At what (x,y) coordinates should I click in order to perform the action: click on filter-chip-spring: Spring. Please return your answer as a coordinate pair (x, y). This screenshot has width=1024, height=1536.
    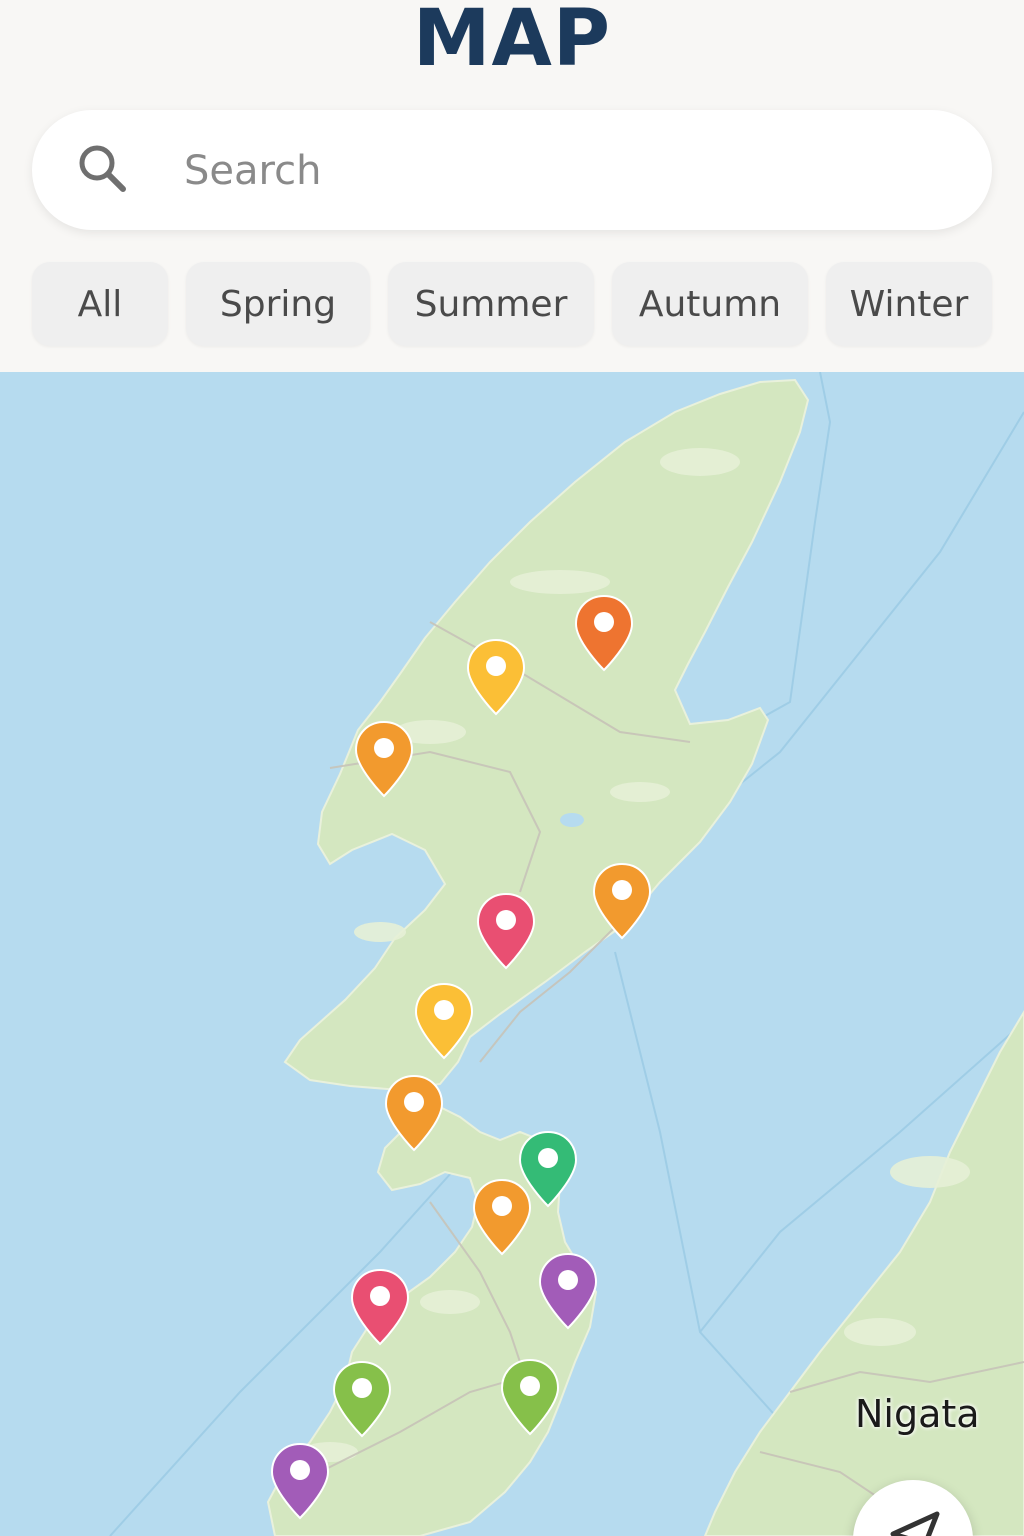
    Looking at the image, I should click on (278, 304).